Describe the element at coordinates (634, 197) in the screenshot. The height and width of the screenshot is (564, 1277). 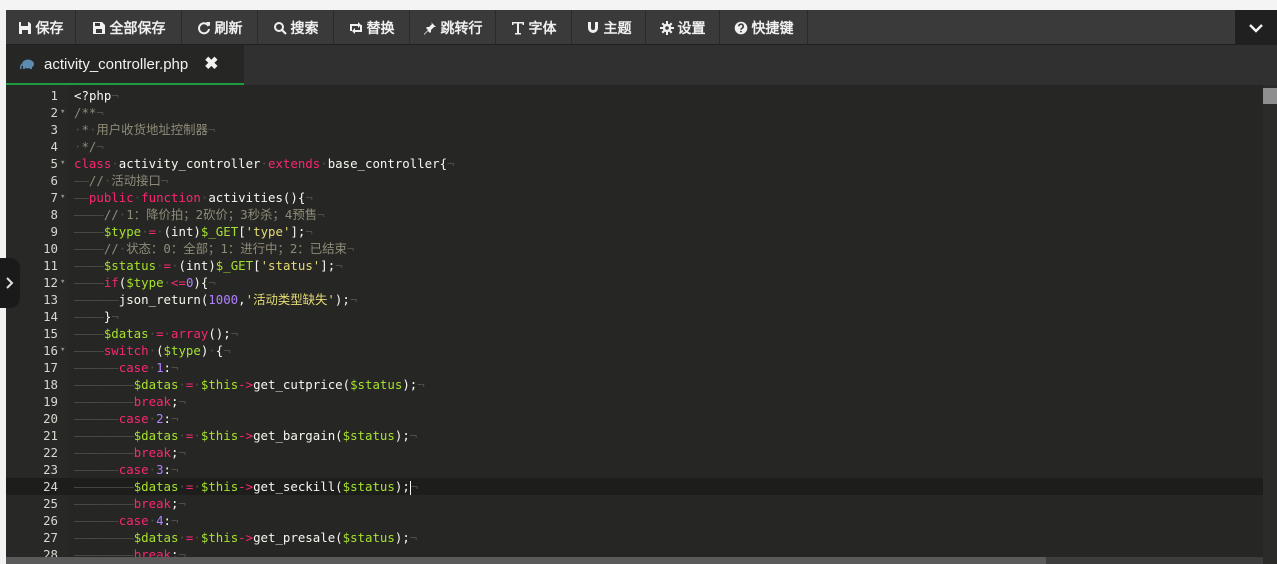
I see `code-line: 7 ▾ ——public·function·activities(){¬` at that location.